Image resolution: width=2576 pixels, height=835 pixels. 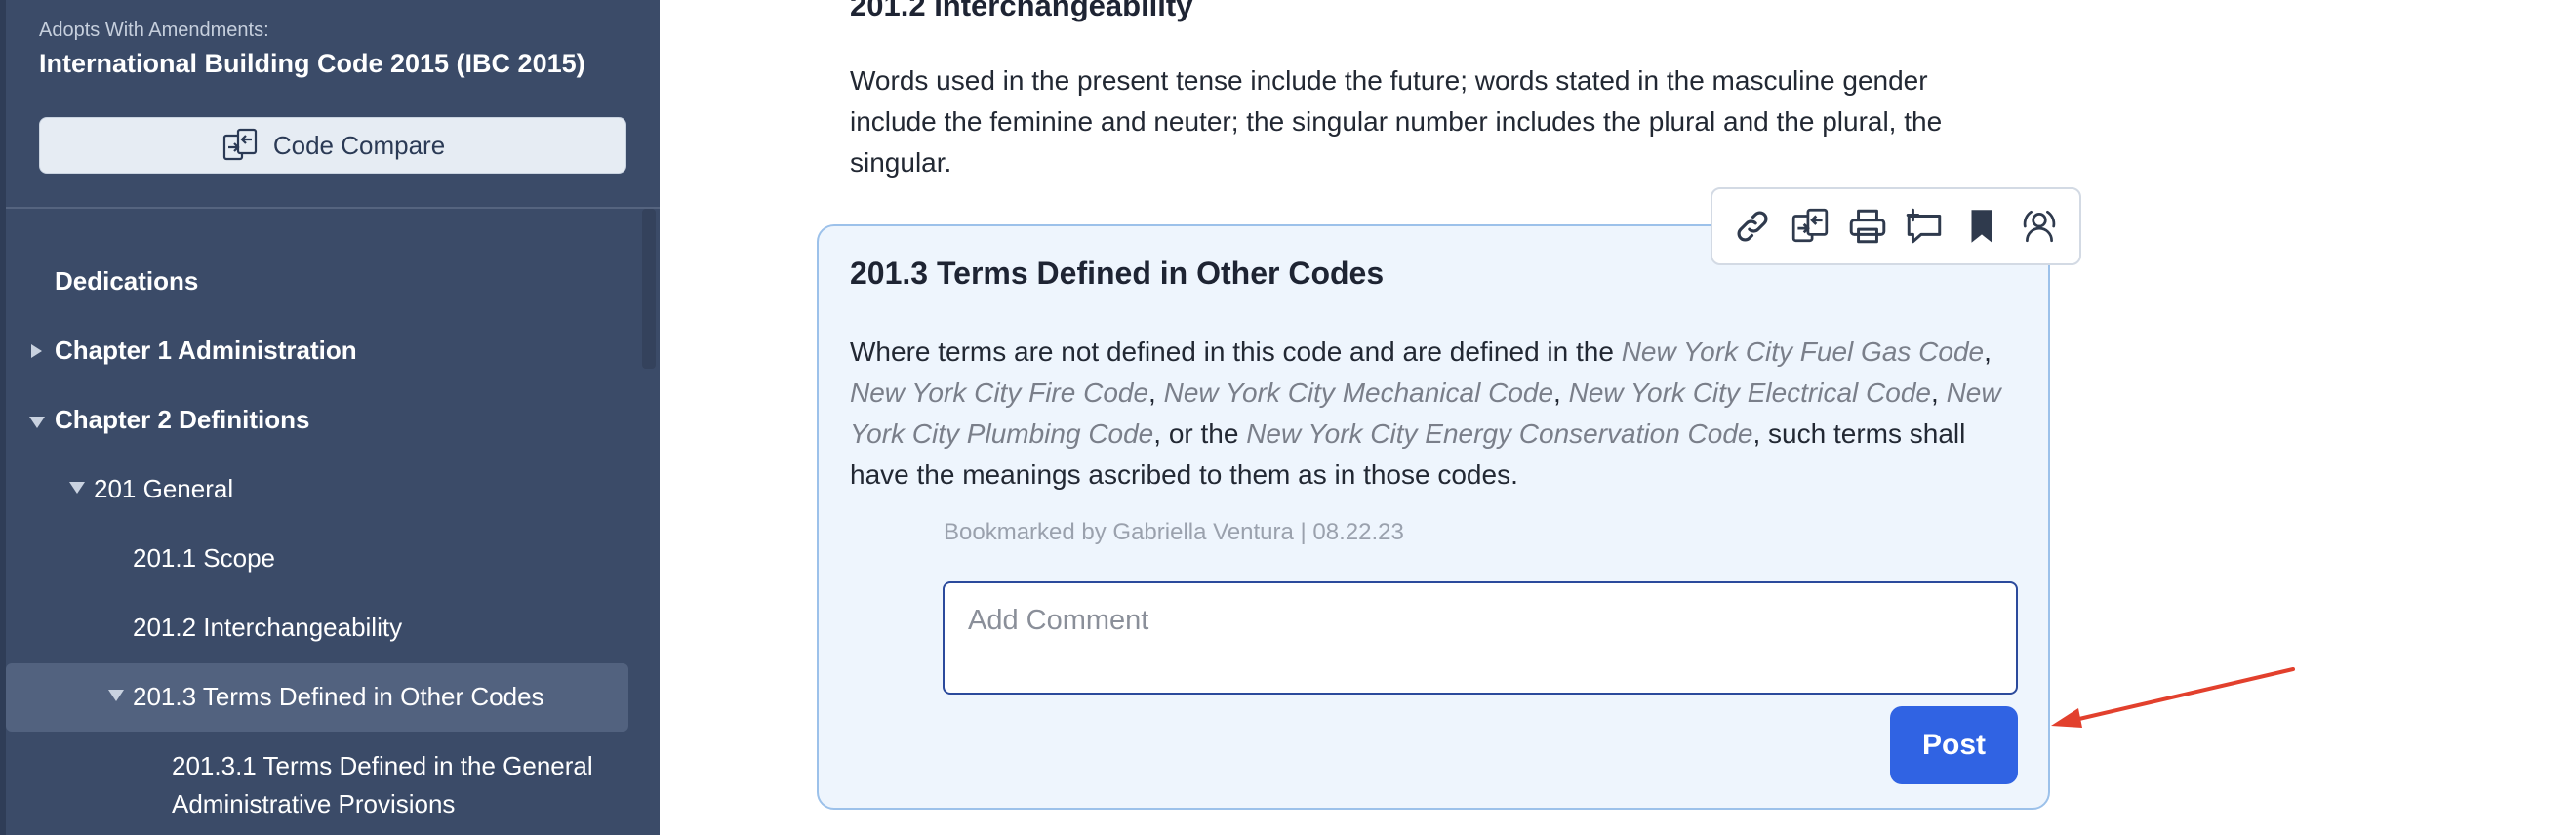 What do you see at coordinates (1803, 352) in the screenshot?
I see `code-reference: New York City Fuel Gas Code` at bounding box center [1803, 352].